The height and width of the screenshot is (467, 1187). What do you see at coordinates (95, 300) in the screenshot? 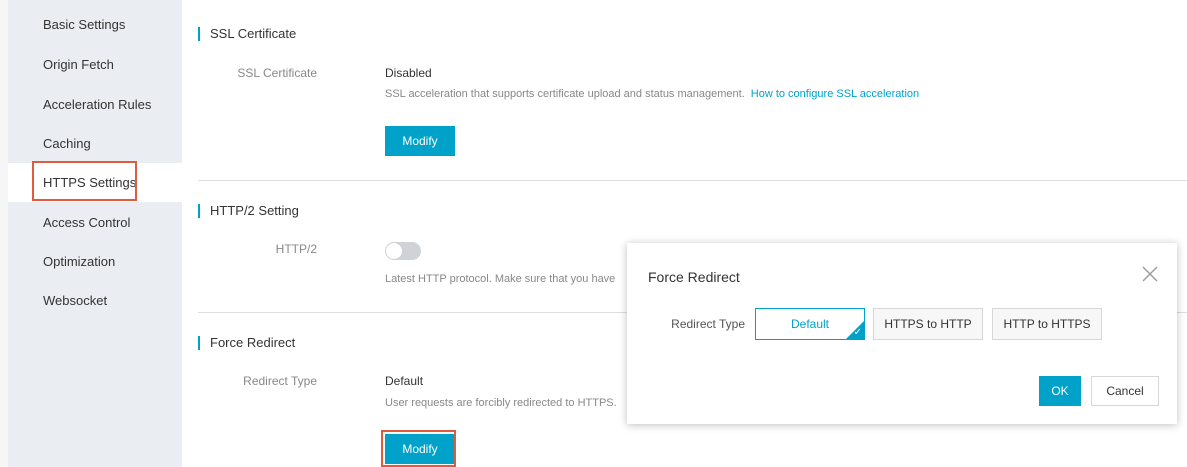
I see `sidebar-item-websocket: Websocket` at bounding box center [95, 300].